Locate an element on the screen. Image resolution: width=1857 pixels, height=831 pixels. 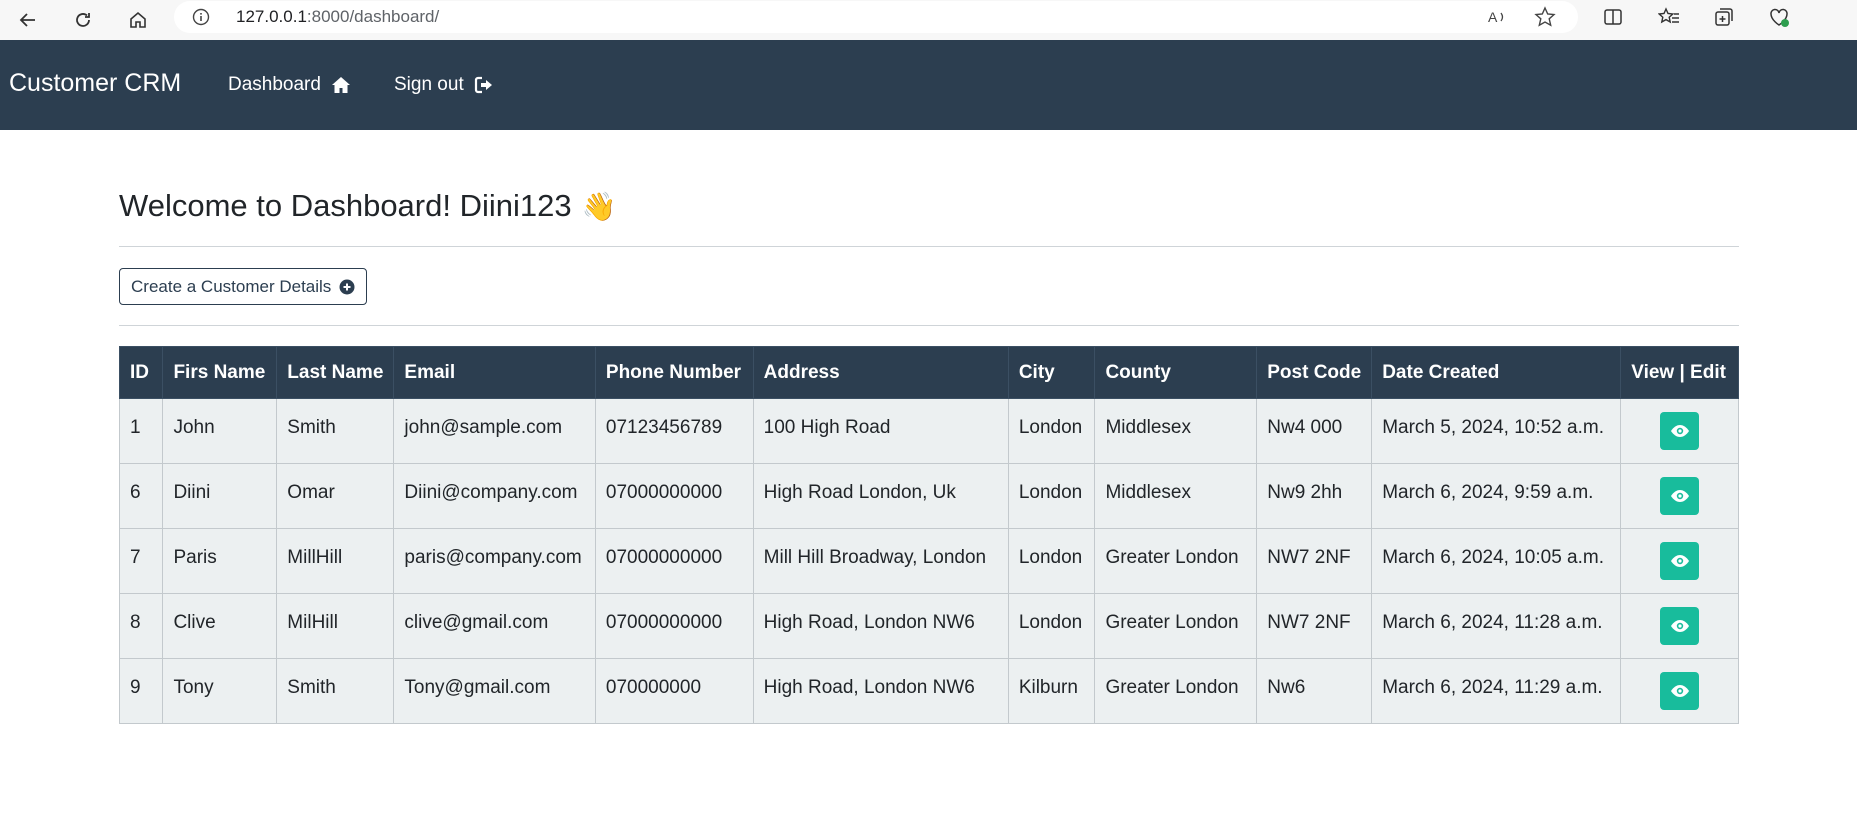
cell-address: Mill Hill Broadway, London is located at coordinates (880, 561).